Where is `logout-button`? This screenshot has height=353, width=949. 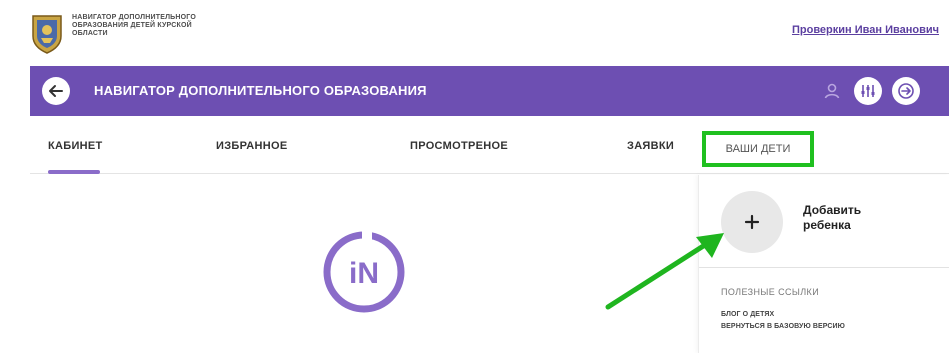 logout-button is located at coordinates (906, 91).